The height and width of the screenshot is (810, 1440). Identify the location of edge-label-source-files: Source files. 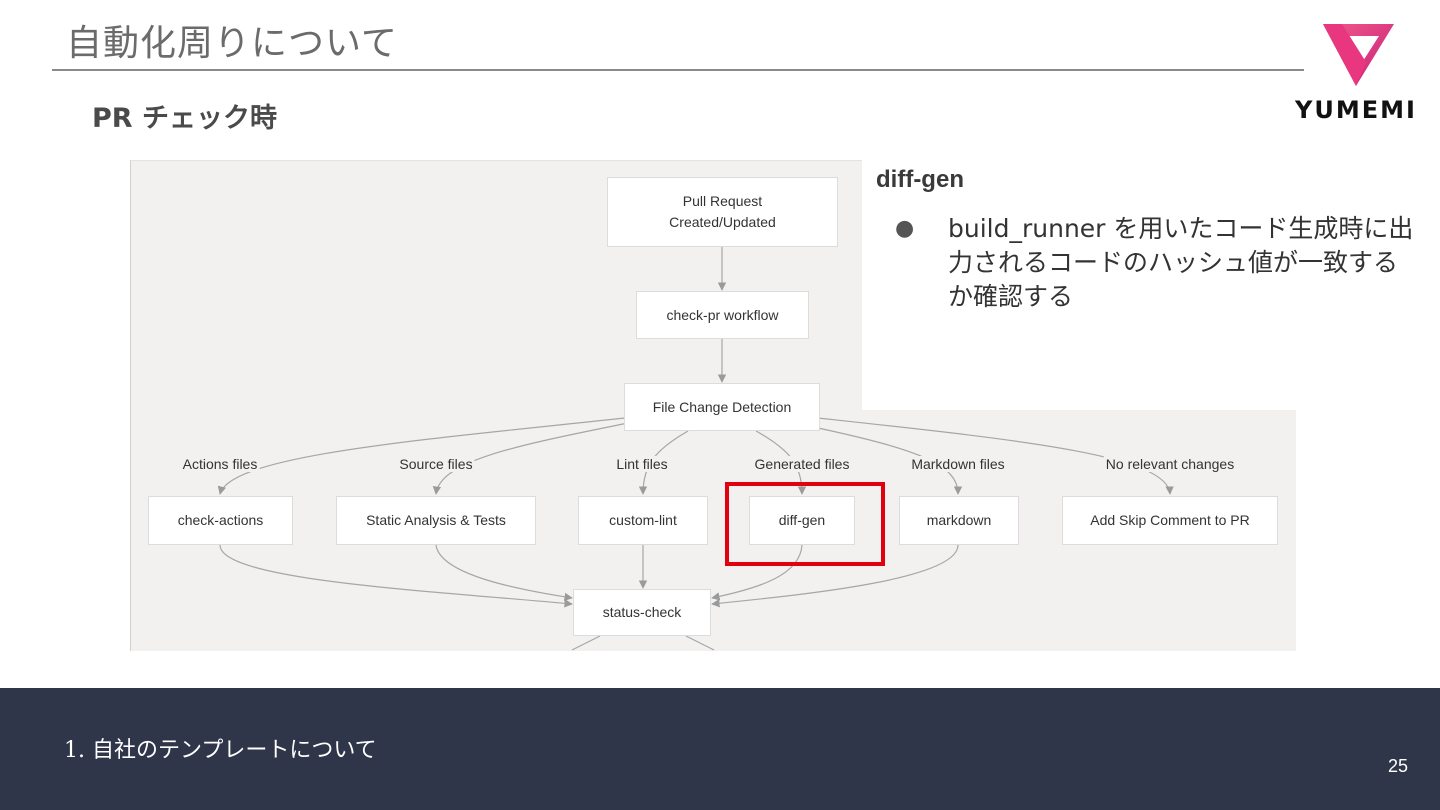
(436, 464).